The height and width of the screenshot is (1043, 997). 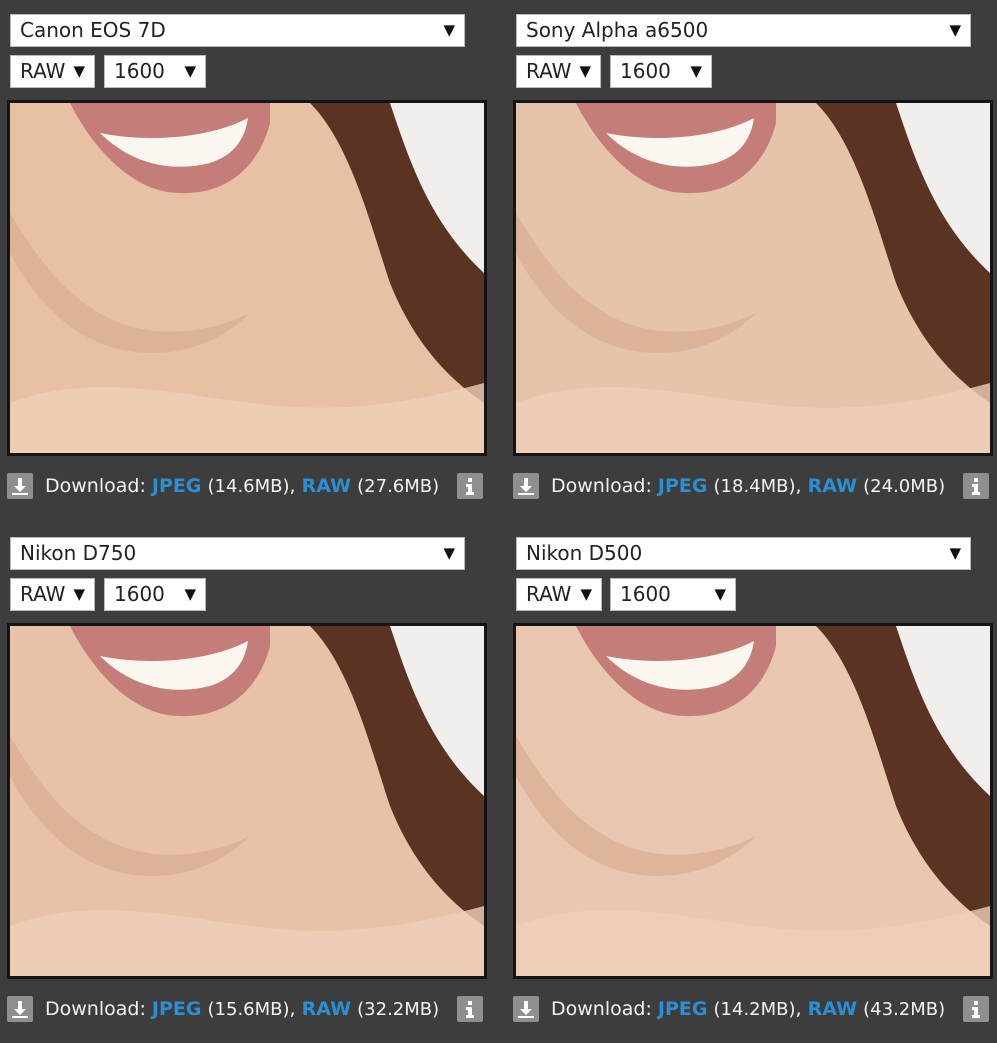 I want to click on download-row: Download: JPEG (14.6MB), RAW (27.6MB), so click(x=247, y=486).